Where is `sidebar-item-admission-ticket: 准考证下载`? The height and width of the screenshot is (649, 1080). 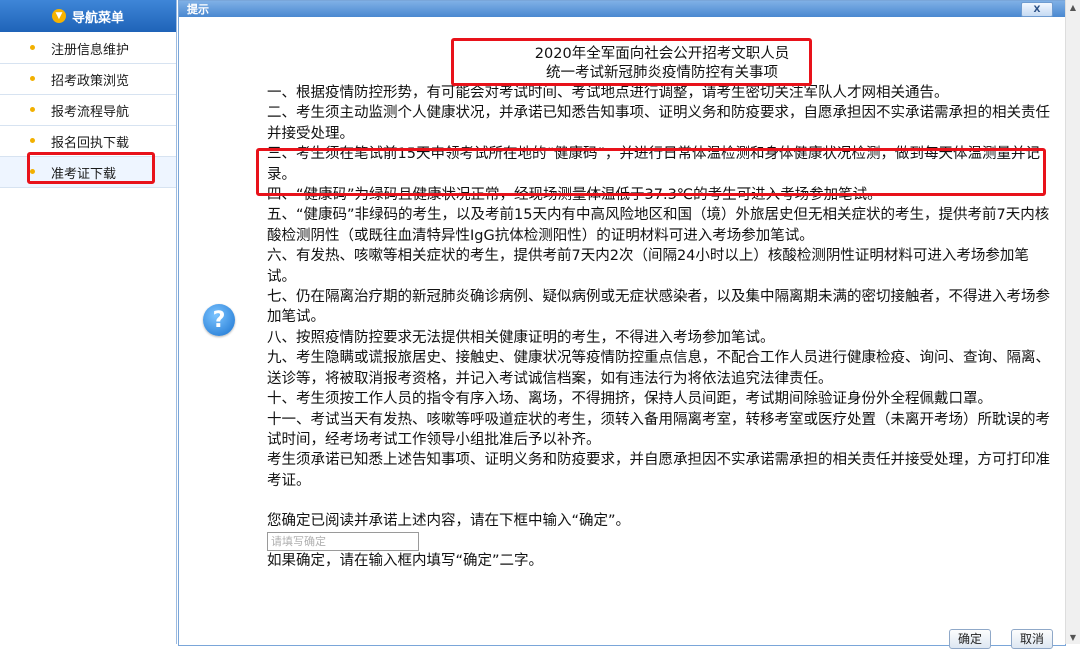 sidebar-item-admission-ticket: 准考证下载 is located at coordinates (88, 172).